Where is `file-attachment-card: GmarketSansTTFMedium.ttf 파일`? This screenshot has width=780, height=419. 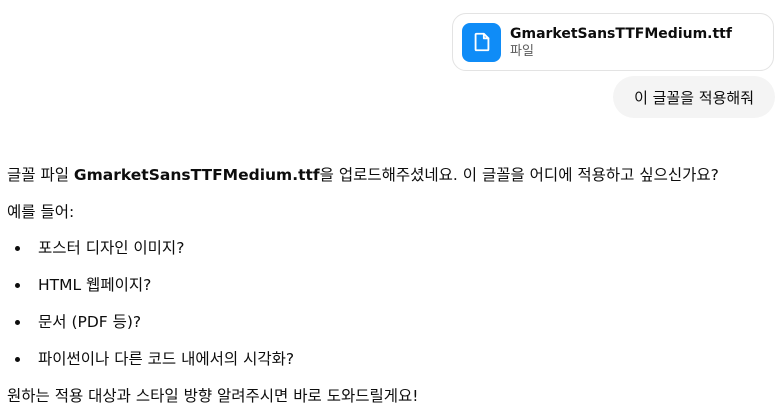
file-attachment-card: GmarketSansTTFMedium.ttf 파일 is located at coordinates (613, 42).